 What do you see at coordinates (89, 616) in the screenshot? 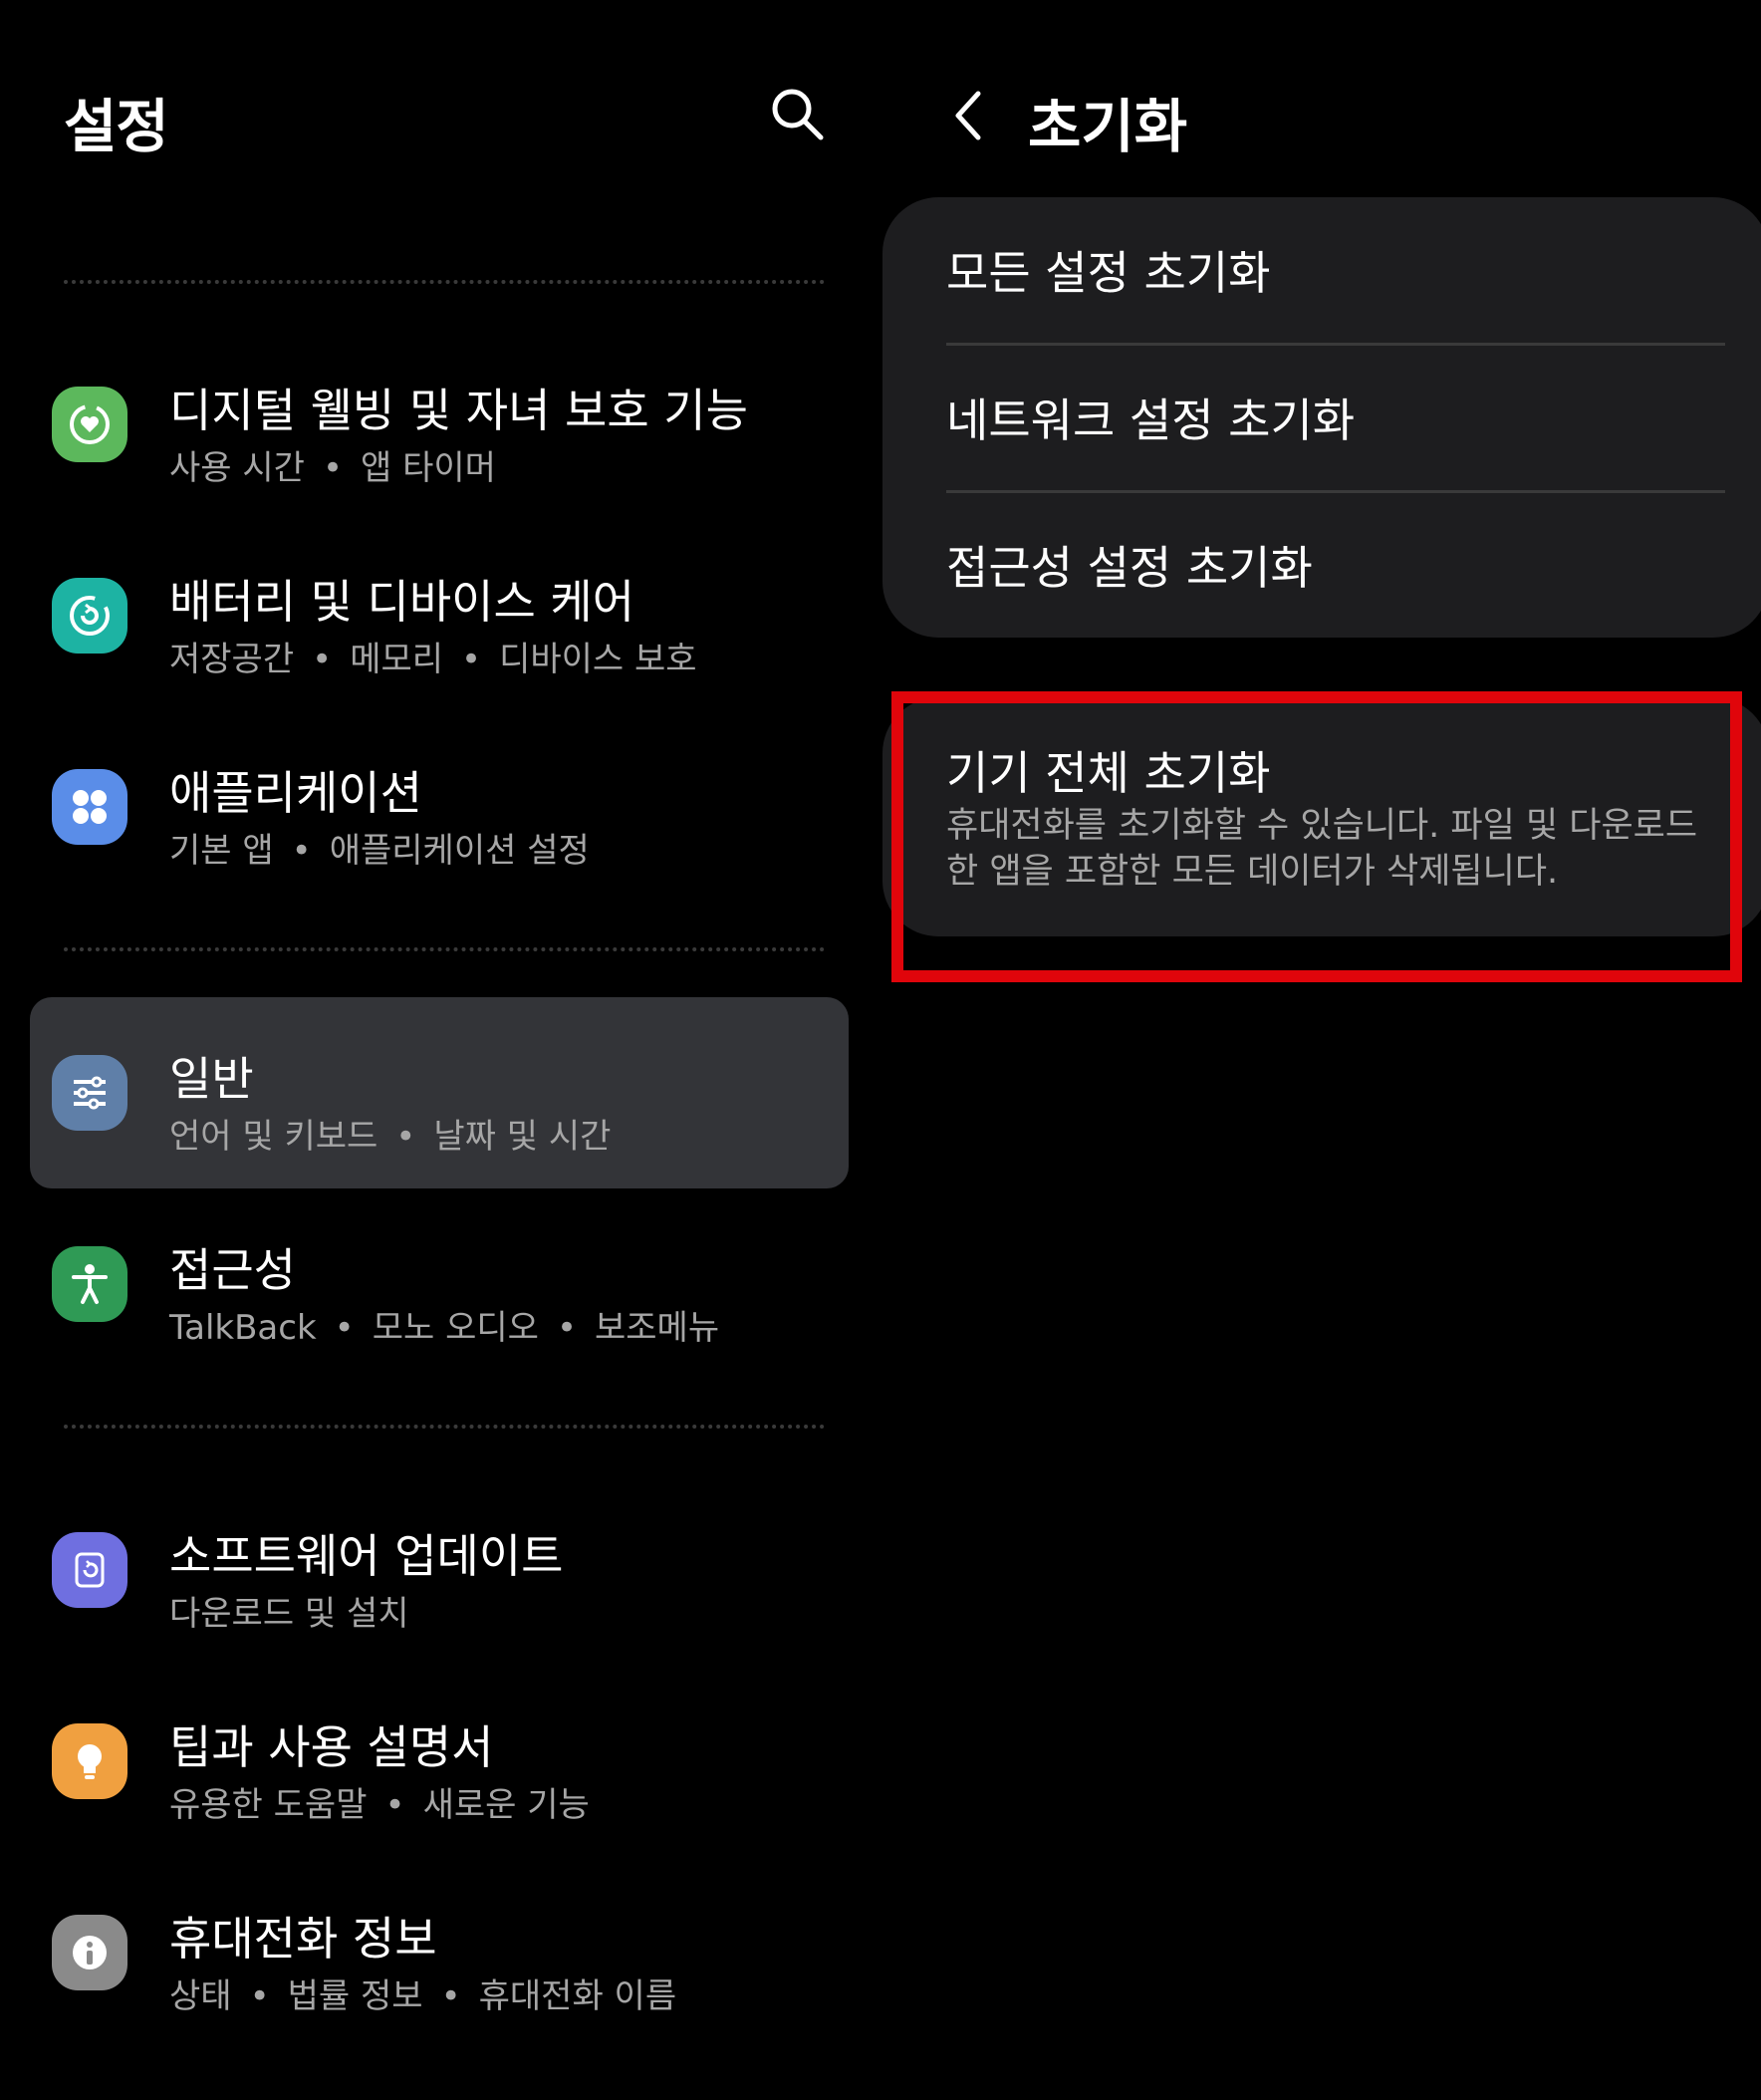
I see `device-care-icon` at bounding box center [89, 616].